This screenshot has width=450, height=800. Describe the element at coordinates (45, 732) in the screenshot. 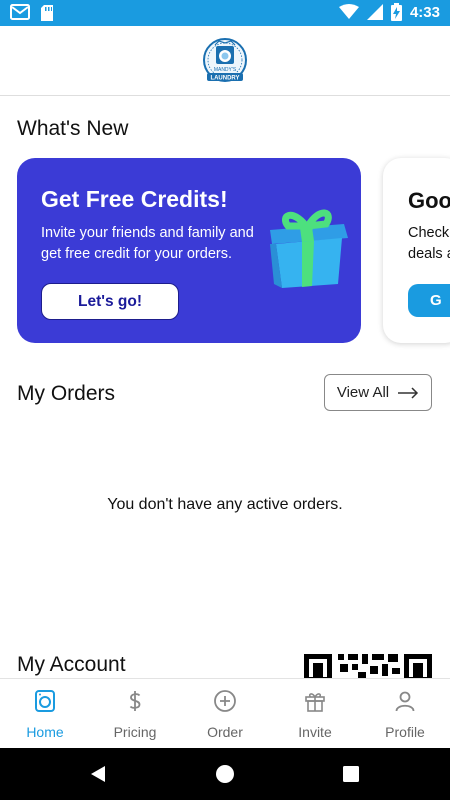

I see `tab-label: Home` at that location.